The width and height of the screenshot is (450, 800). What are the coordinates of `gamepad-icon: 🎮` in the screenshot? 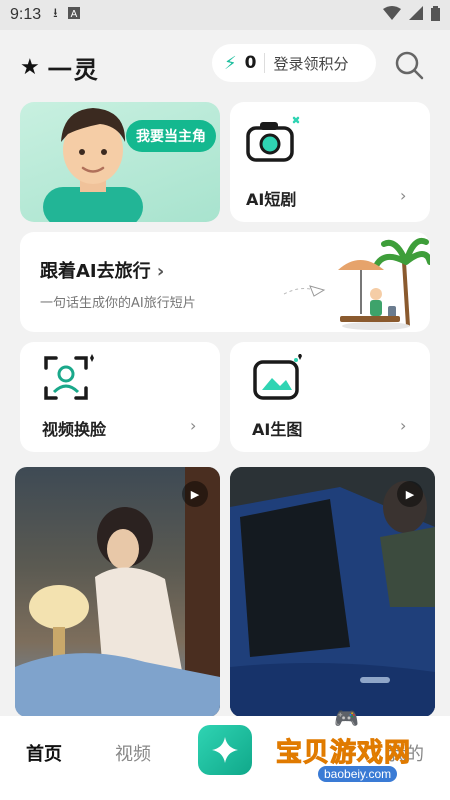 It's located at (346, 718).